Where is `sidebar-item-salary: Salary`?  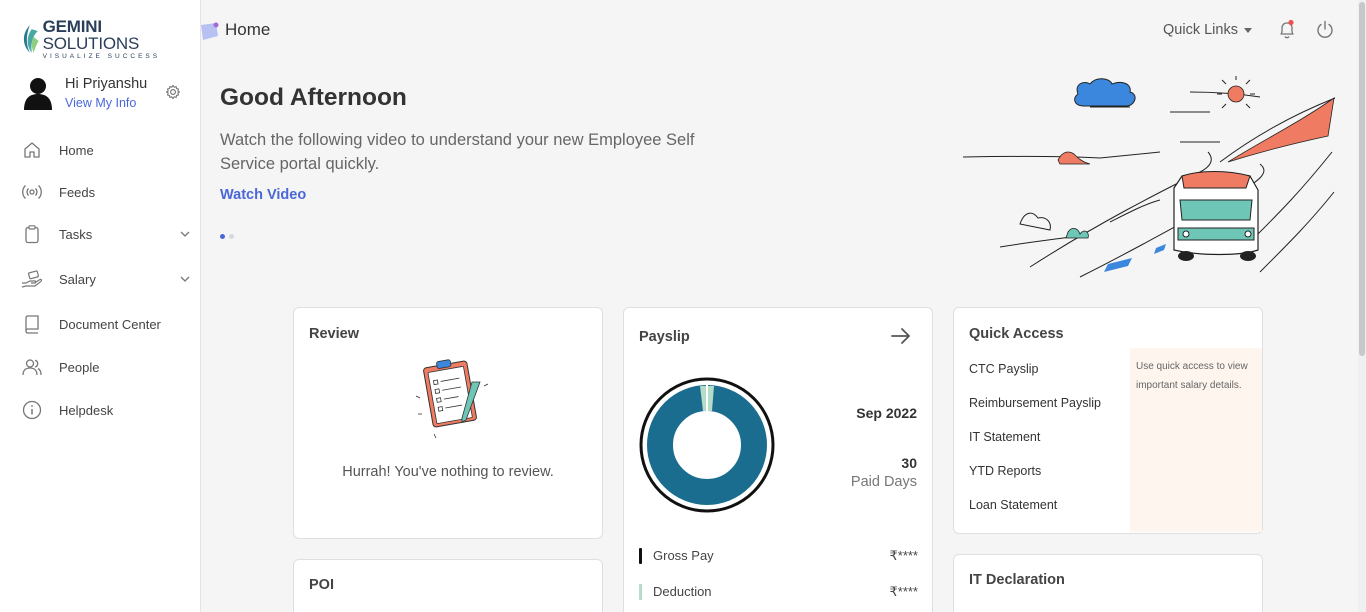
sidebar-item-salary: Salary is located at coordinates (100, 279).